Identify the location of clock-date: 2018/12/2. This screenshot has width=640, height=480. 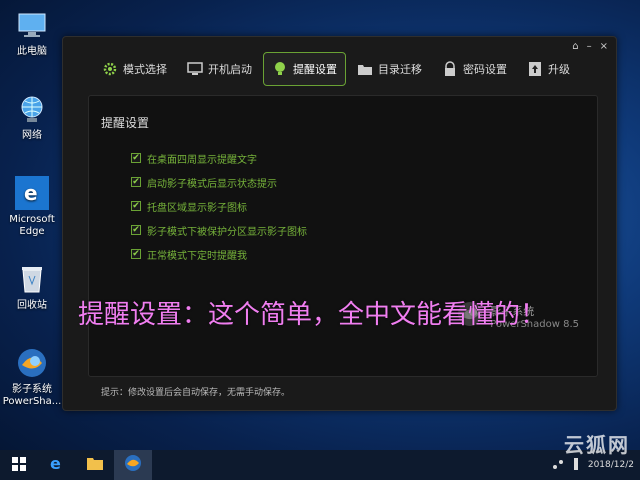
(610, 464).